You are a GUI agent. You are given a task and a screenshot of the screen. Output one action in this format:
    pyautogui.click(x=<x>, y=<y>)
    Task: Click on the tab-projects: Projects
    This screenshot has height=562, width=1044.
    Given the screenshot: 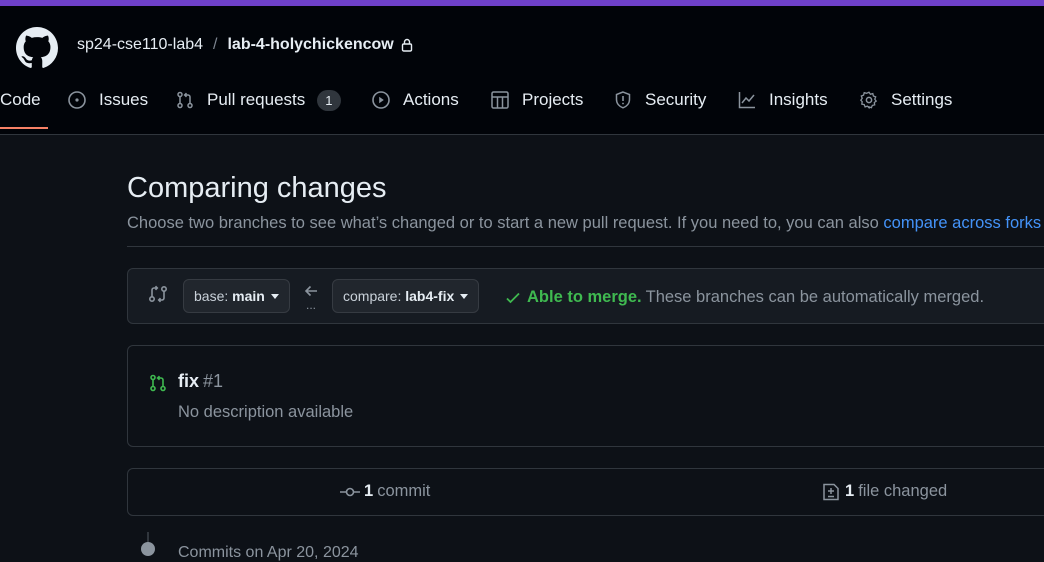 What is the action you would take?
    pyautogui.click(x=537, y=100)
    